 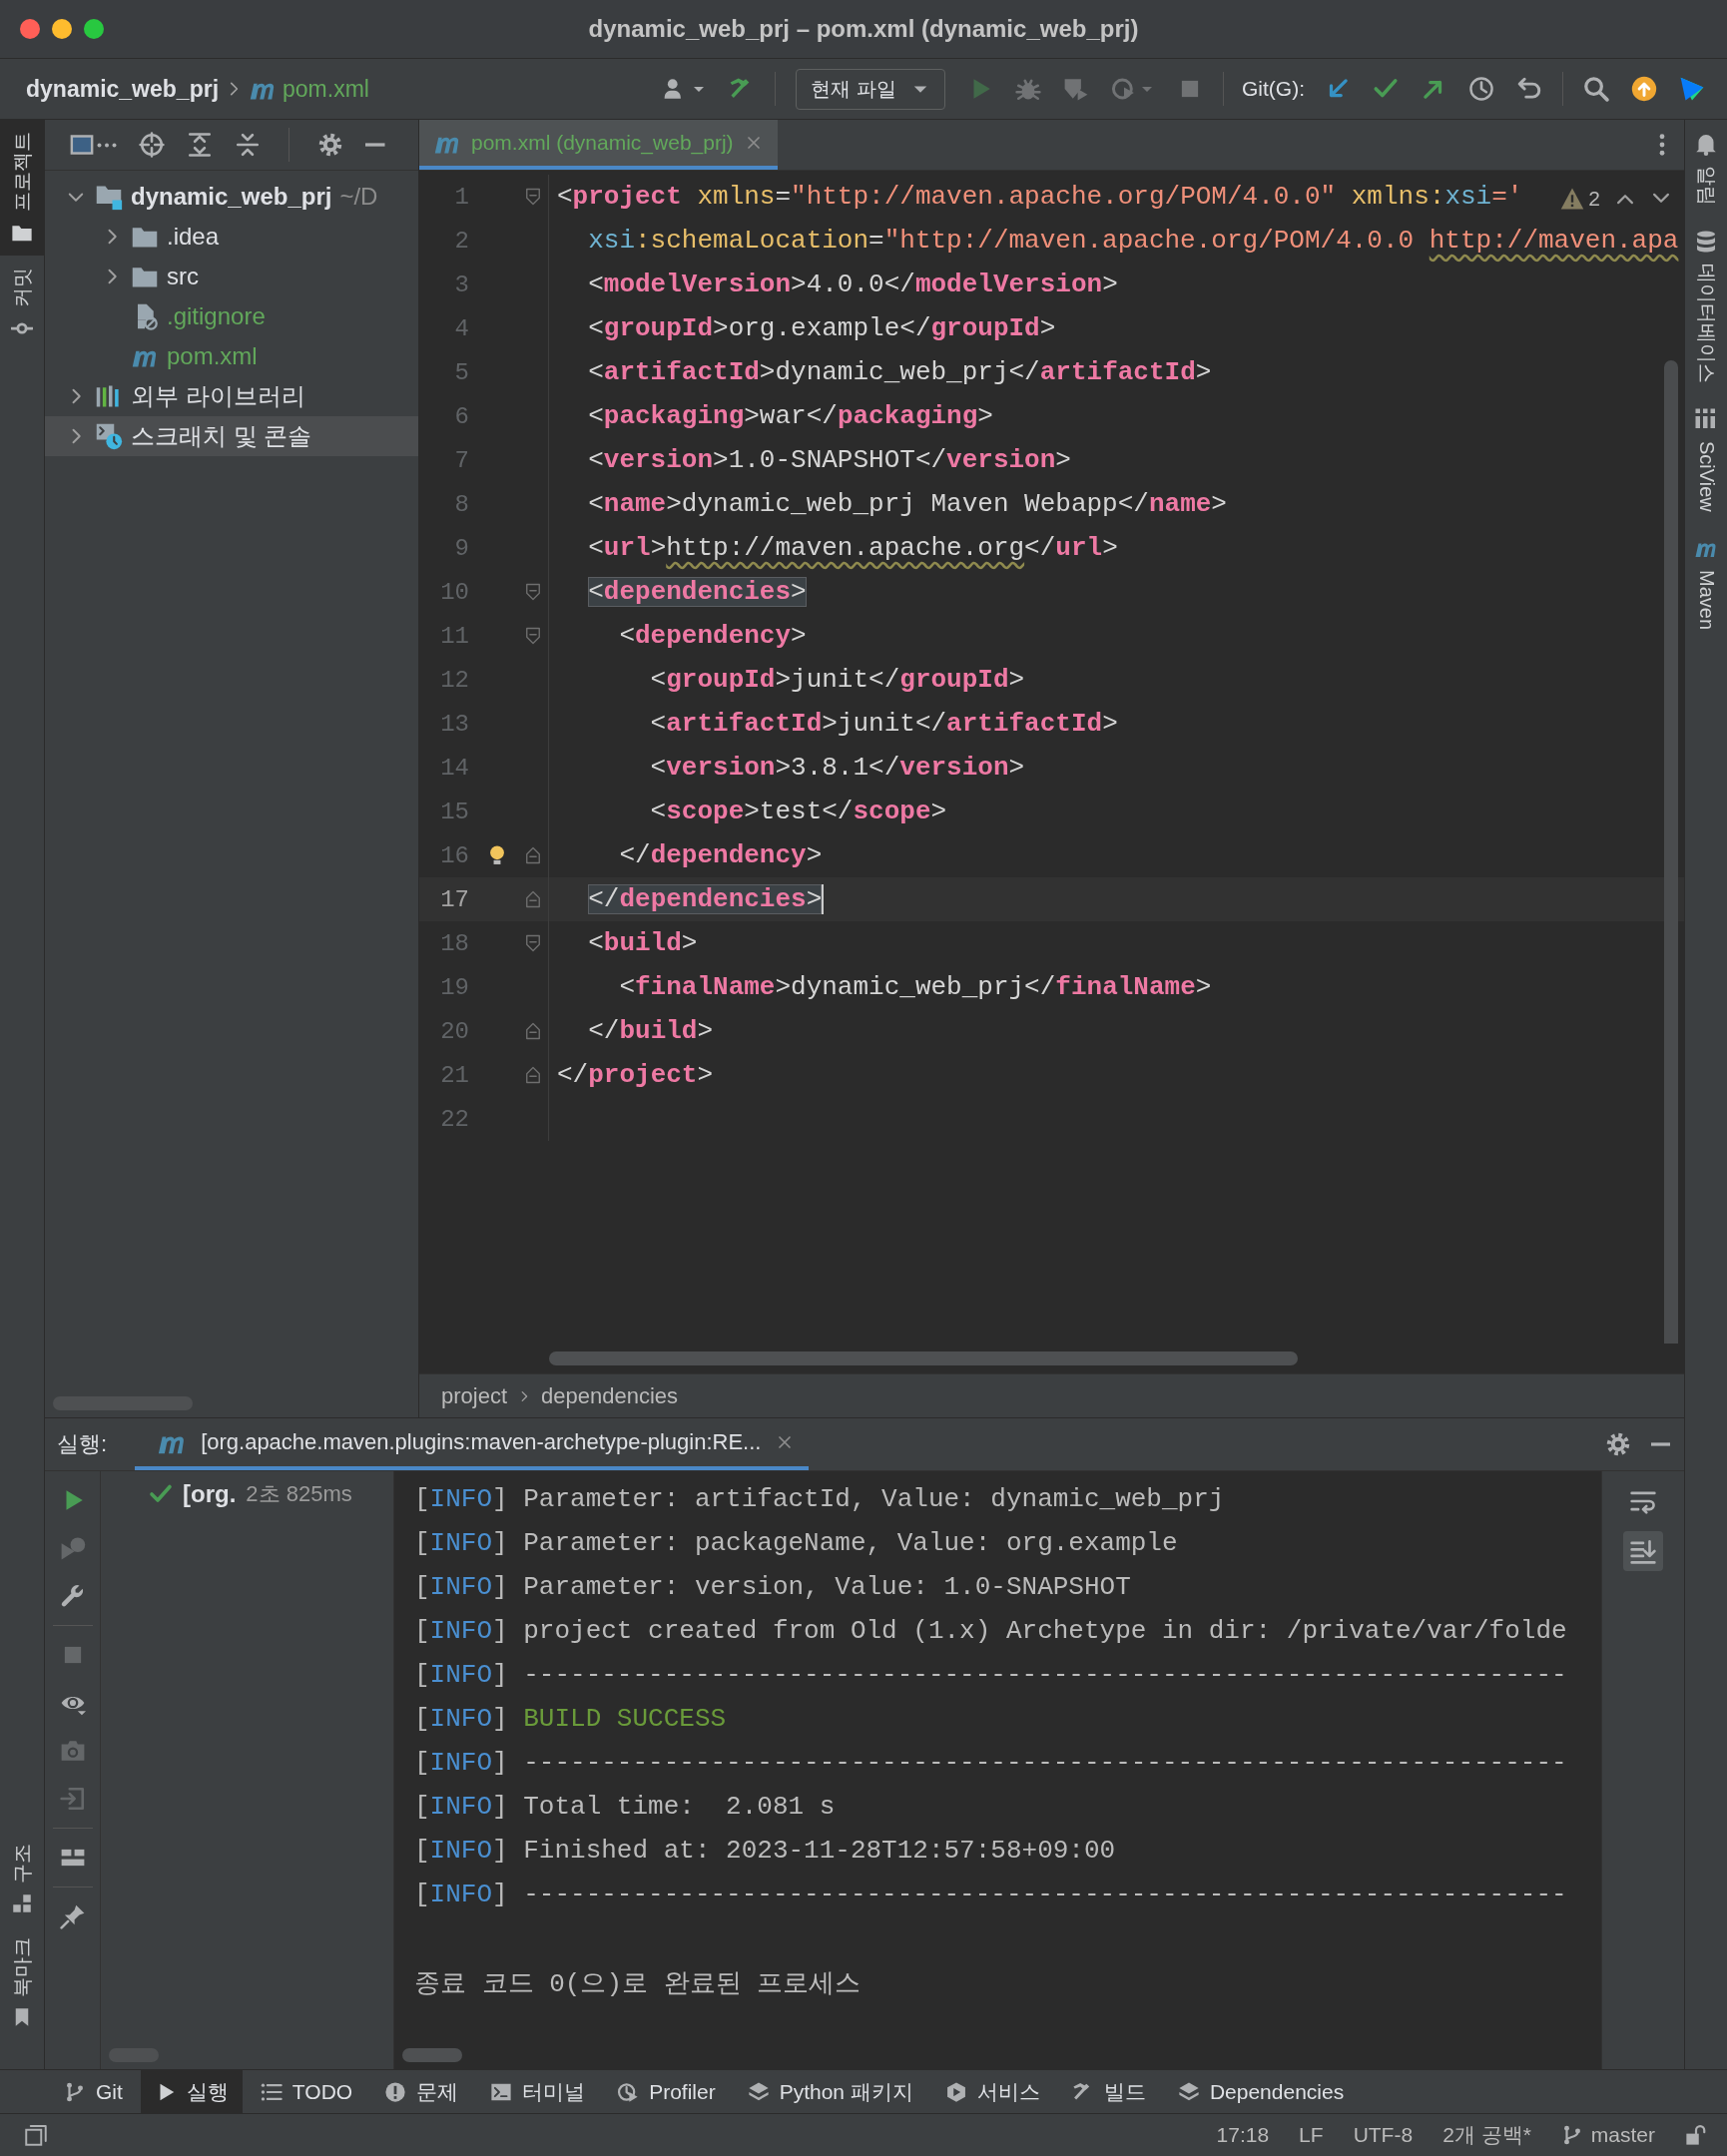 What do you see at coordinates (22, 1903) in the screenshot?
I see `structure-icon` at bounding box center [22, 1903].